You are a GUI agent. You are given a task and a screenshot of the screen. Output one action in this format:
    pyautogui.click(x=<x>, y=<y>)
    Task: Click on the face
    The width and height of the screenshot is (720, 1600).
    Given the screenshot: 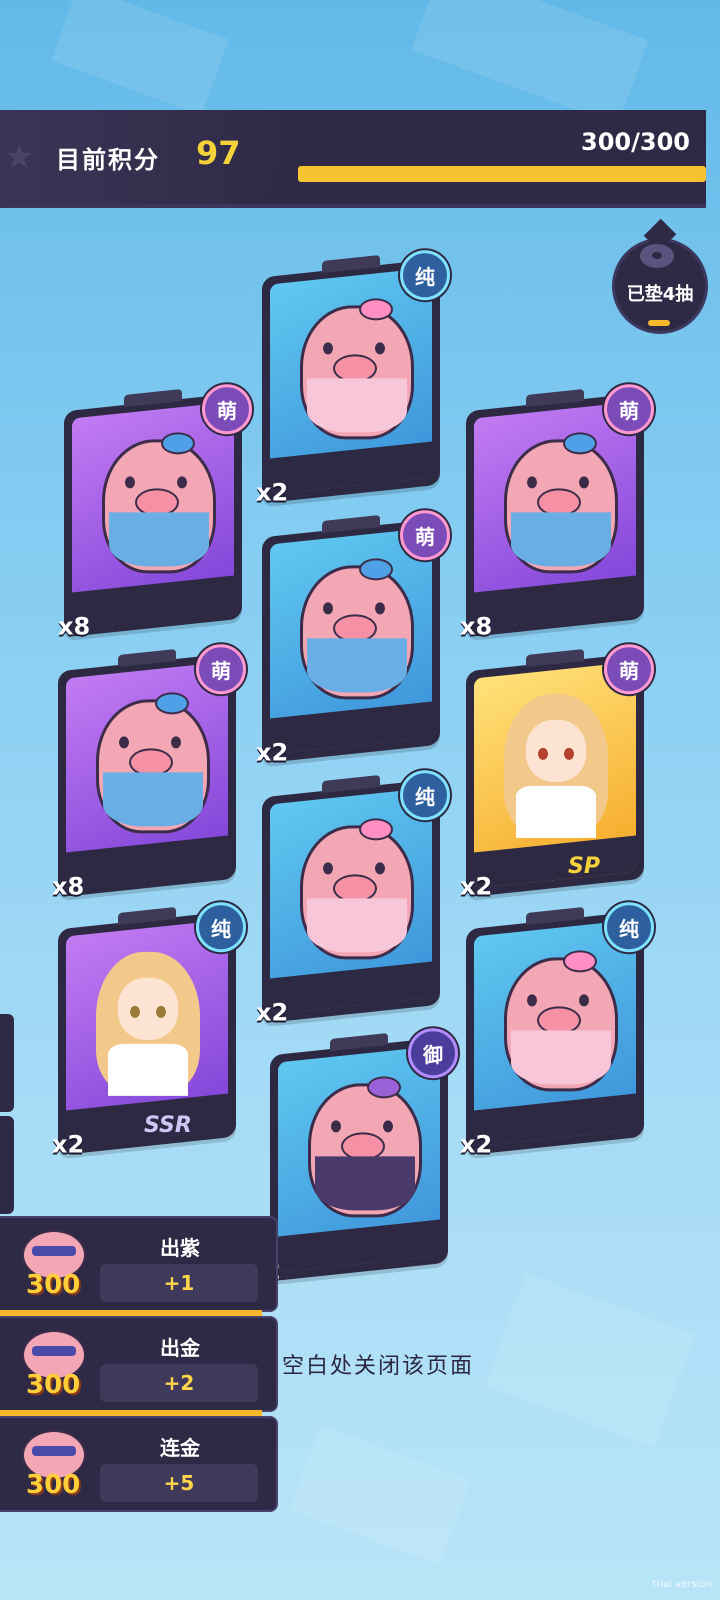 What is the action you would take?
    pyautogui.click(x=556, y=750)
    